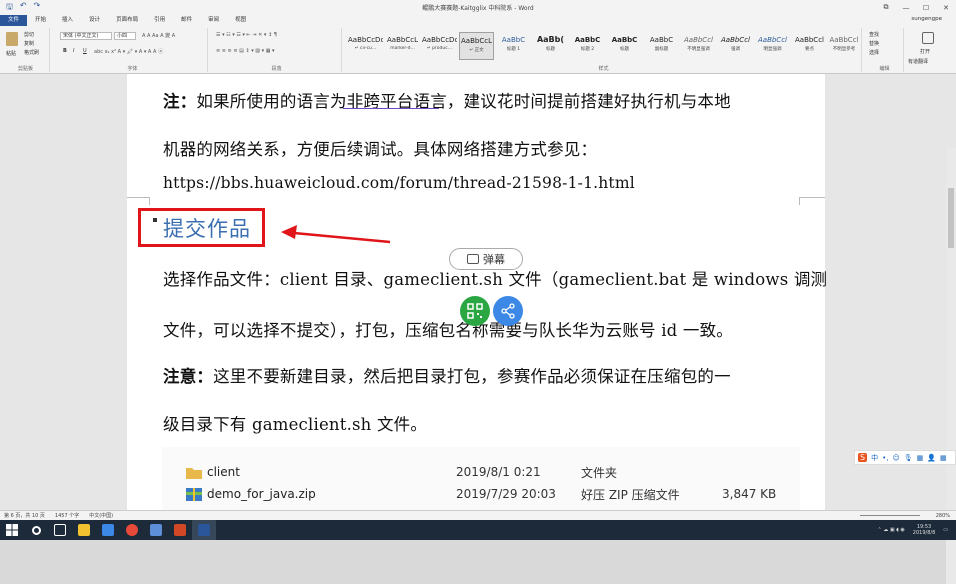  Describe the element at coordinates (906, 7) in the screenshot. I see `minimize-button: —` at that location.